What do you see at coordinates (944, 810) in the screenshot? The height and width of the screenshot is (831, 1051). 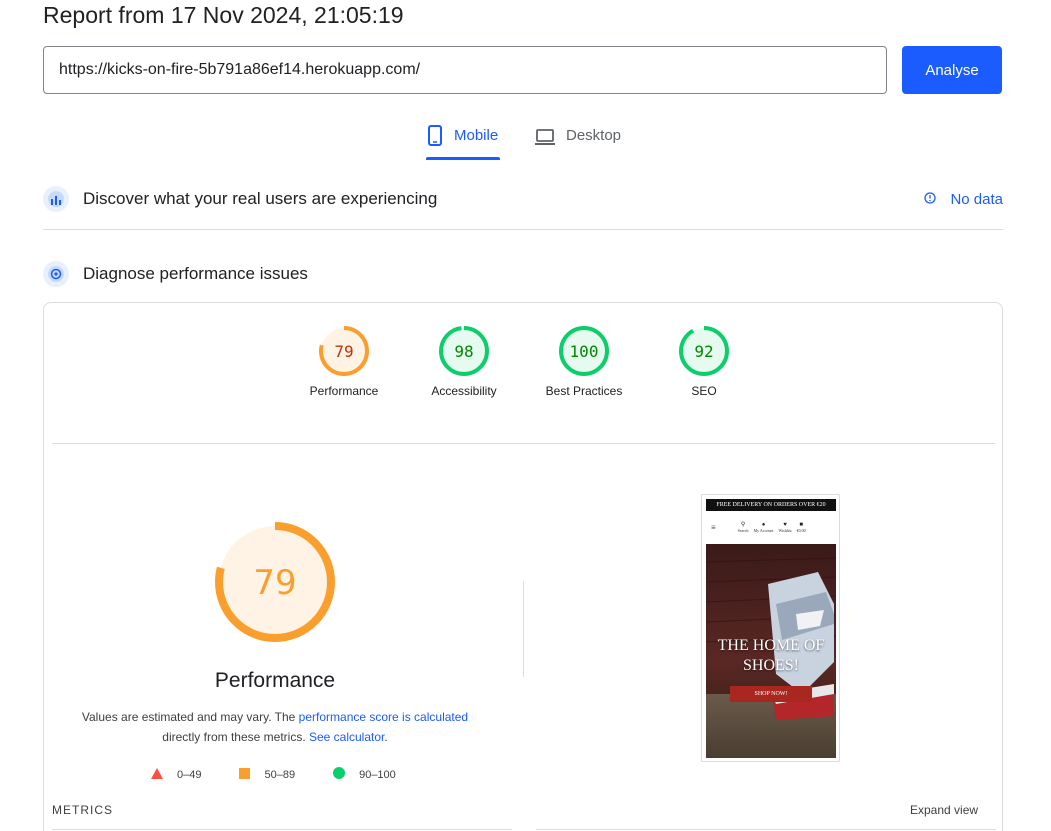 I see `expand-view-toggle: Expand view` at bounding box center [944, 810].